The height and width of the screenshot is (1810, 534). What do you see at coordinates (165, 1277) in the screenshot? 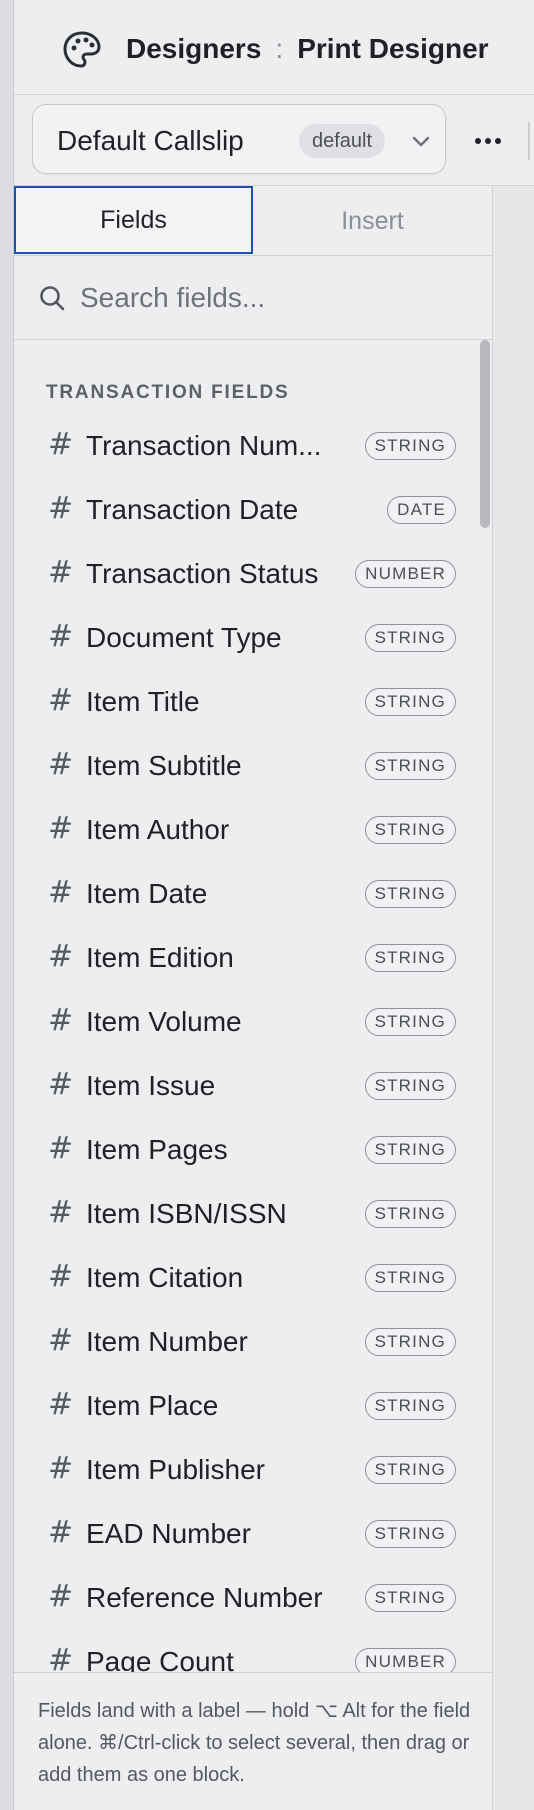
I see `field-label: Item Citation` at bounding box center [165, 1277].